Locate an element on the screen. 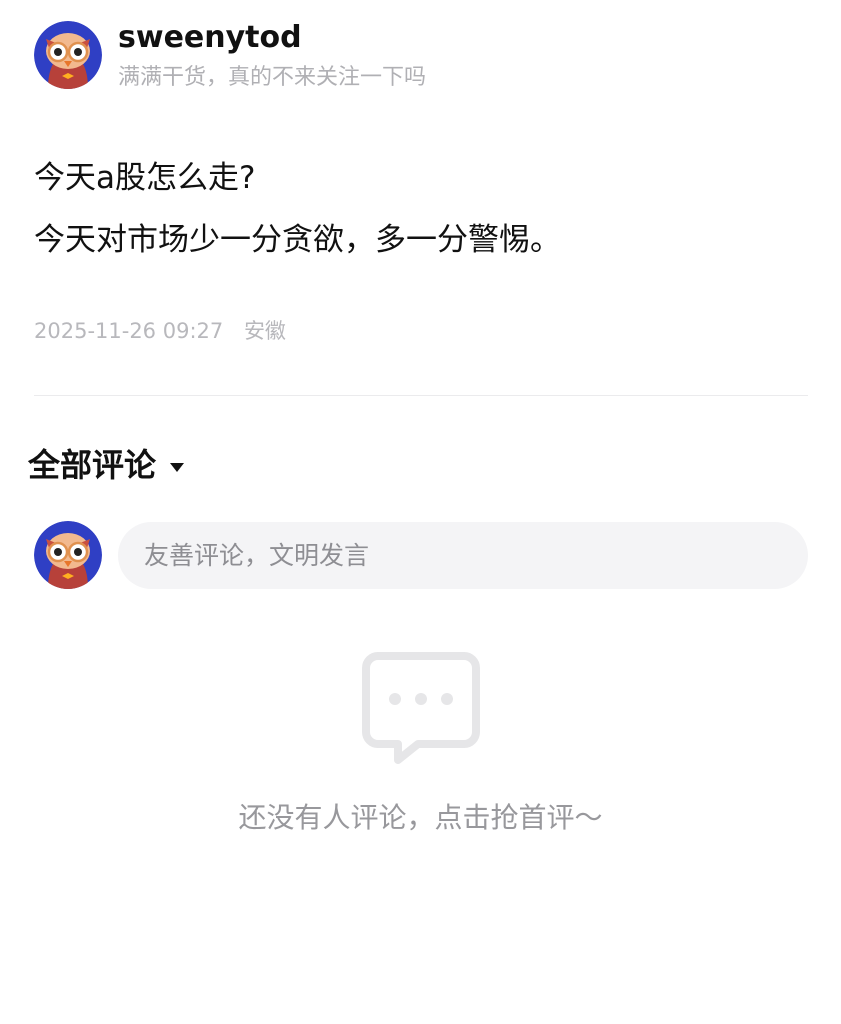  post-datetime: 2025-11-26 09:27 is located at coordinates (129, 331).